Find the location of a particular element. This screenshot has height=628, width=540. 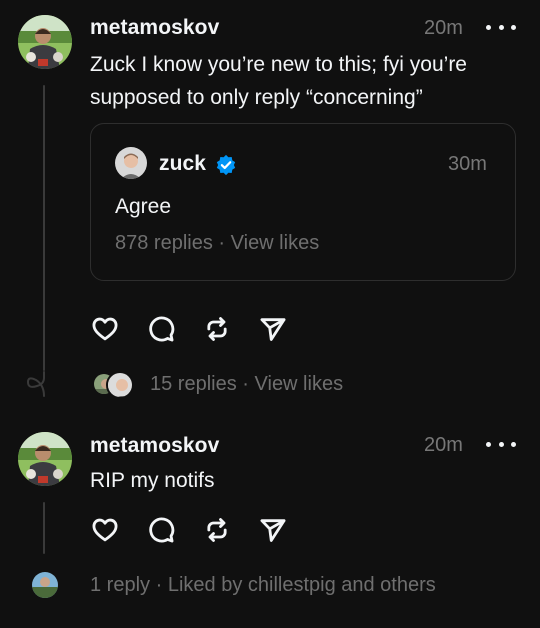

quoted-username: zuck is located at coordinates (182, 164).